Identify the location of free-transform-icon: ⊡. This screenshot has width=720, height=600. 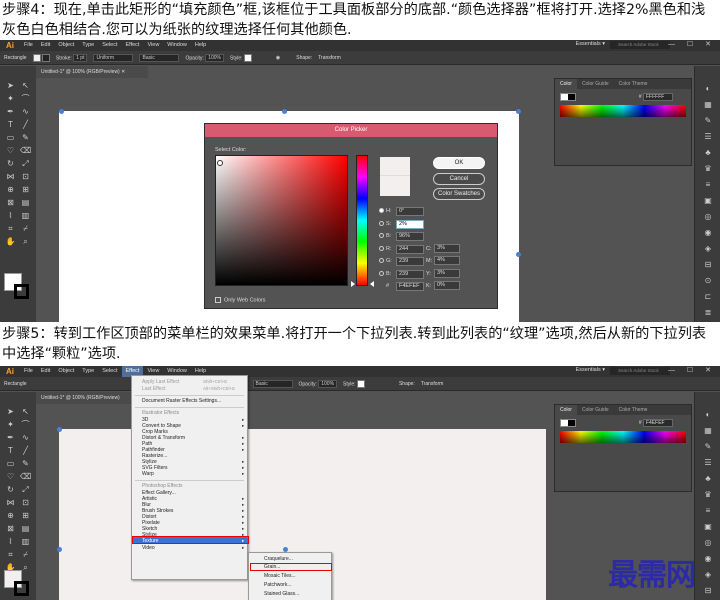
(25, 176).